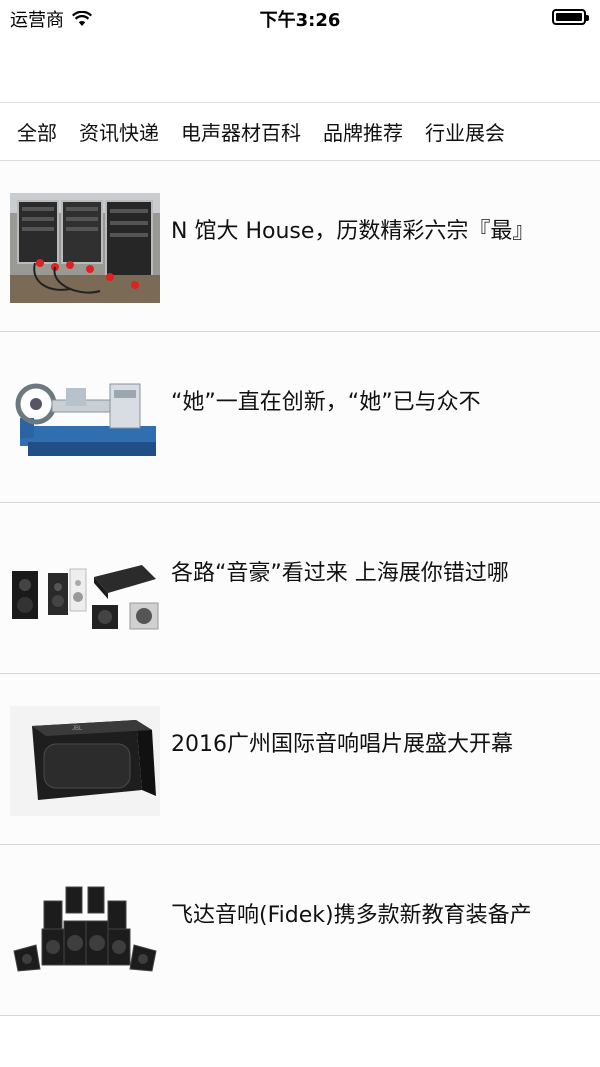  Describe the element at coordinates (342, 744) in the screenshot. I see `article-title: 2016广州国际音响唱片展盛大开幕` at that location.